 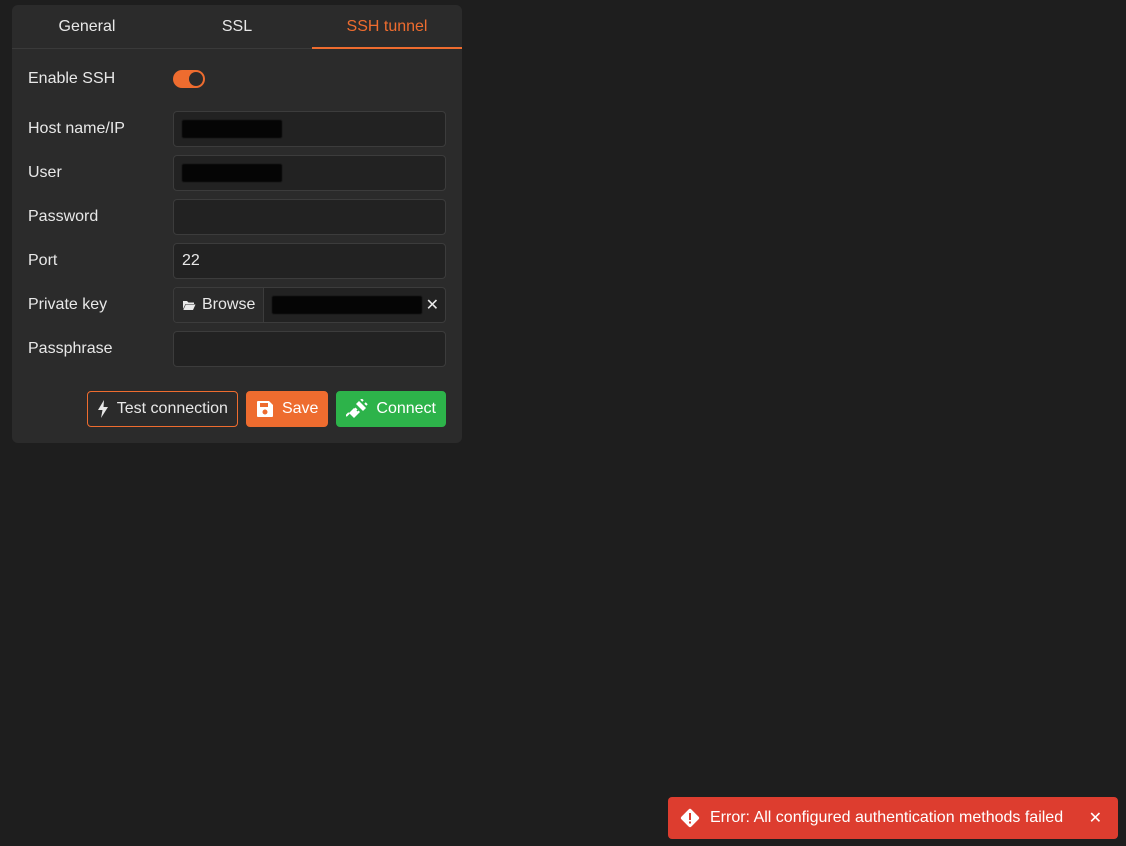 I want to click on port-label: Port, so click(x=43, y=260).